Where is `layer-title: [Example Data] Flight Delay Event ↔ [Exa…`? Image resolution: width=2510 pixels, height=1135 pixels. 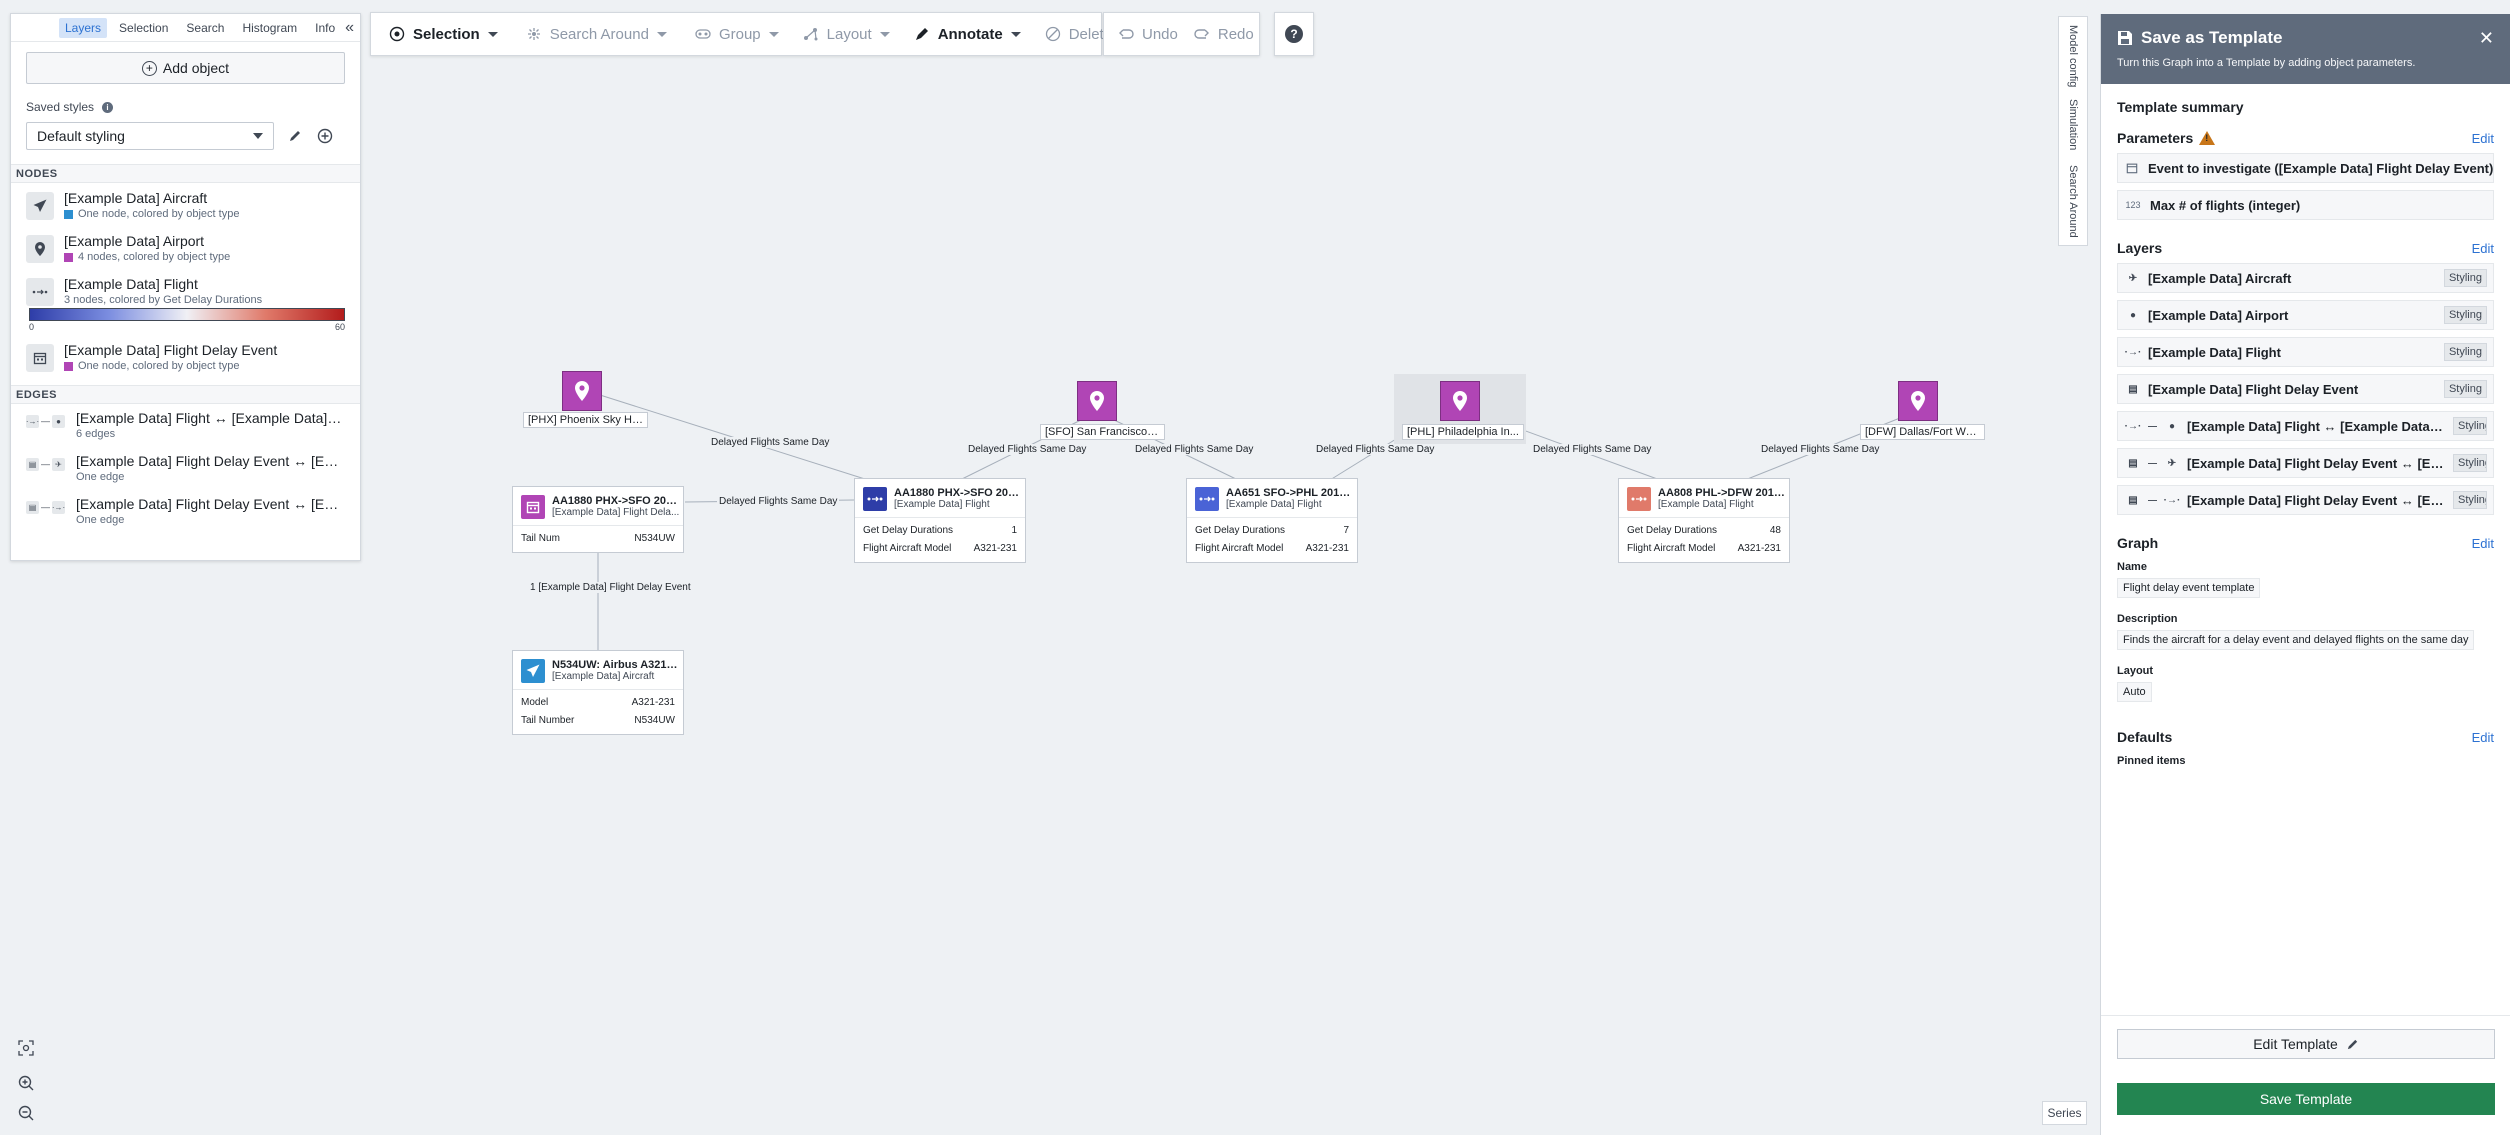 layer-title: [Example Data] Flight Delay Event ↔ [Exa… is located at coordinates (210, 504).